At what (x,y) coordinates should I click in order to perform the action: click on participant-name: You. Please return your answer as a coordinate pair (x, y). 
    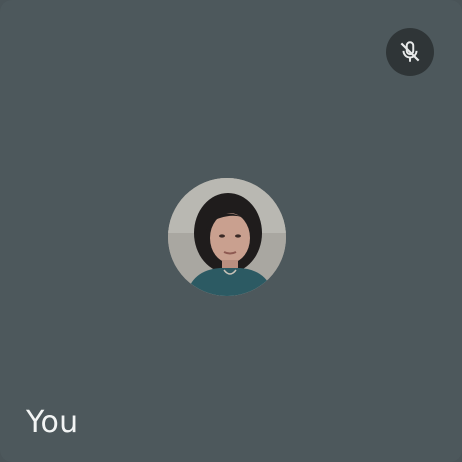
    Looking at the image, I should click on (52, 422).